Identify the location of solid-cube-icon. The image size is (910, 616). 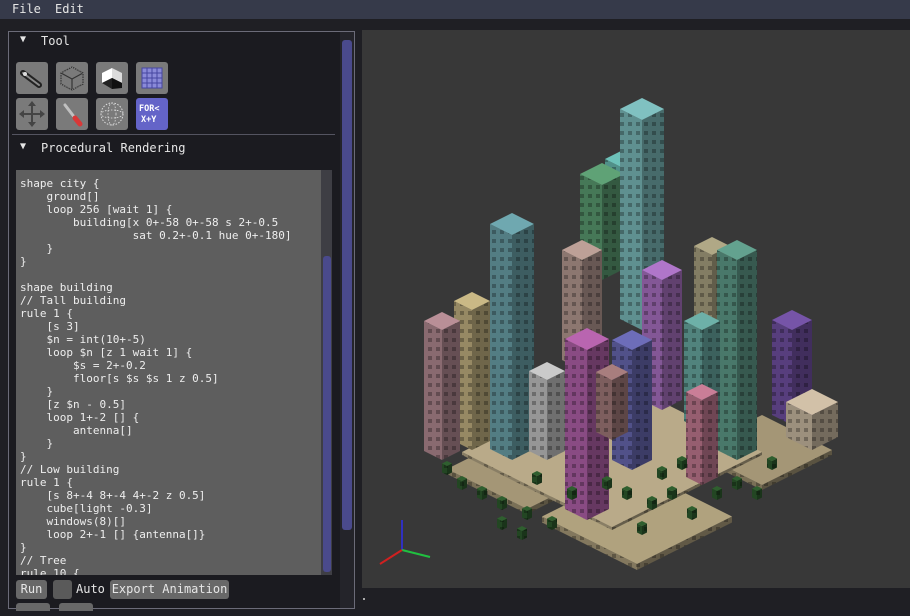
(112, 78).